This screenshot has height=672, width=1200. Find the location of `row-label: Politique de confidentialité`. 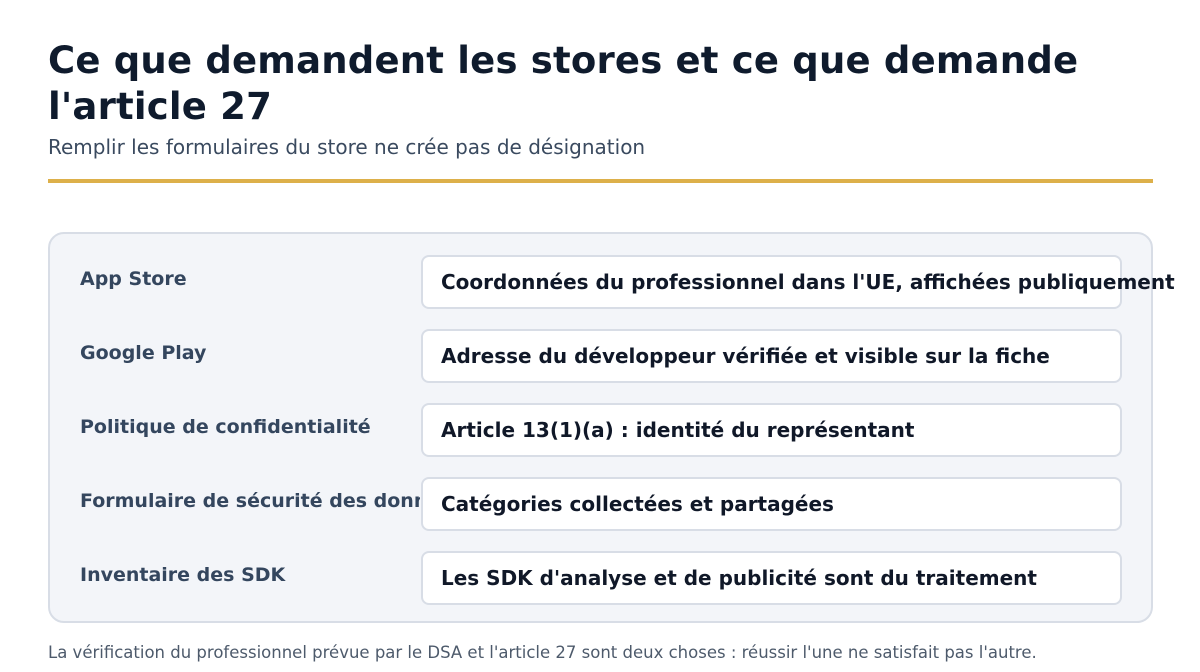

row-label: Politique de confidentialité is located at coordinates (225, 427).